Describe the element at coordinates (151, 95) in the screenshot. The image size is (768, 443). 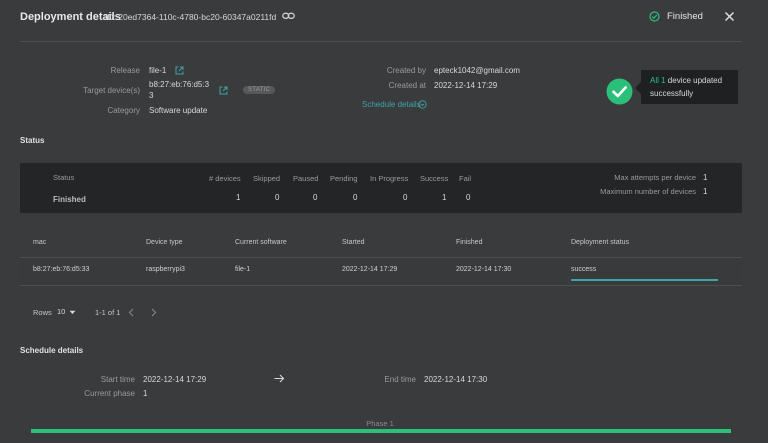
I see `target-device-link-cont: 3` at that location.